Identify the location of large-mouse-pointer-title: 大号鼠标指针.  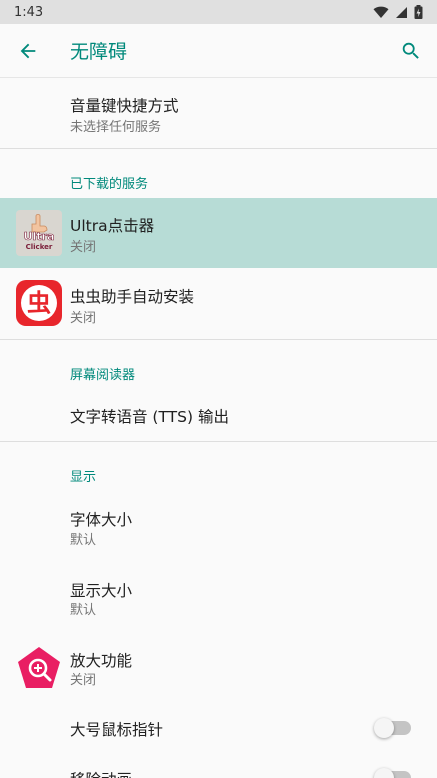
(117, 730).